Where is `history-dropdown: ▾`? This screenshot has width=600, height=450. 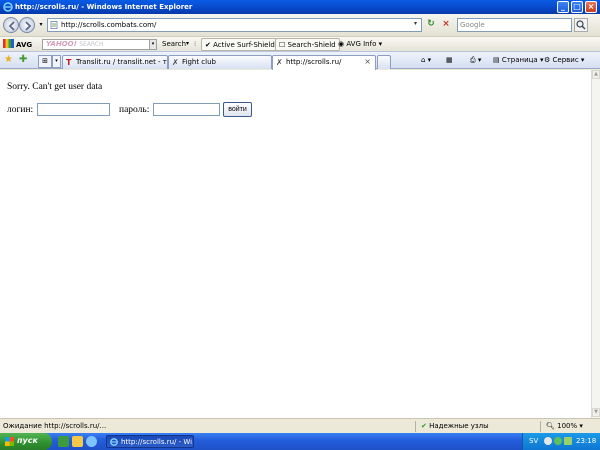
history-dropdown: ▾ is located at coordinates (41, 25).